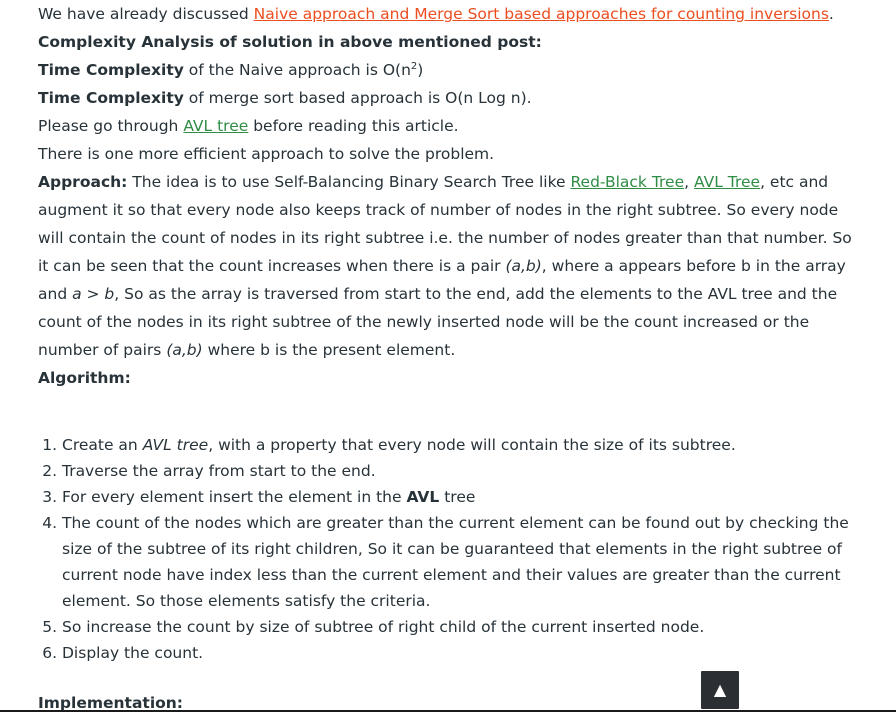  Describe the element at coordinates (329, 350) in the screenshot. I see `approach-text: where b is the present element.` at that location.